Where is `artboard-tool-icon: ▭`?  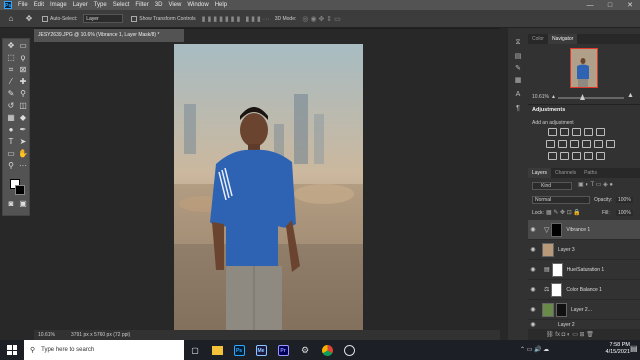 artboard-tool-icon: ▭ is located at coordinates (23, 46).